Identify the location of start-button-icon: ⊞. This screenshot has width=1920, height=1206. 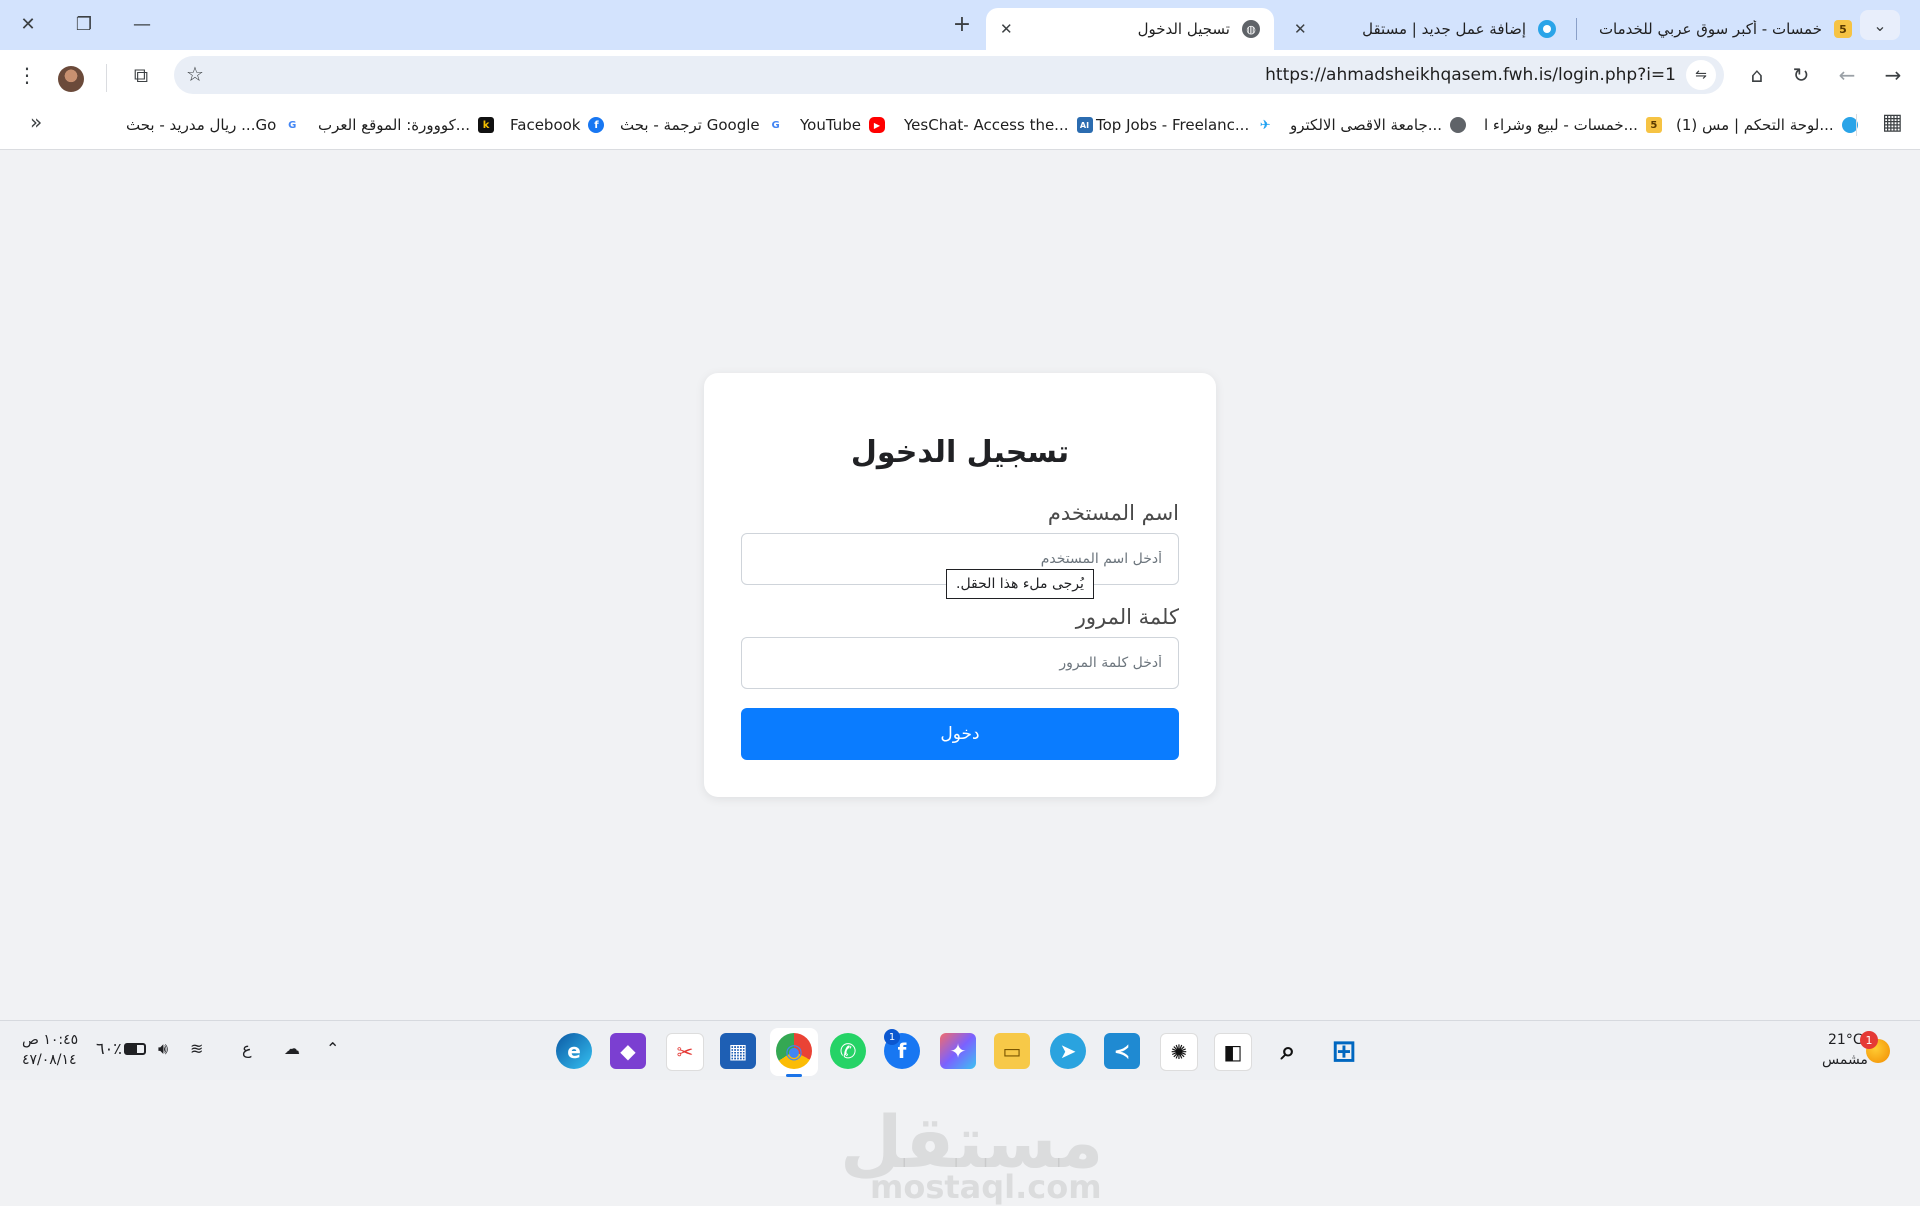
(1344, 1051).